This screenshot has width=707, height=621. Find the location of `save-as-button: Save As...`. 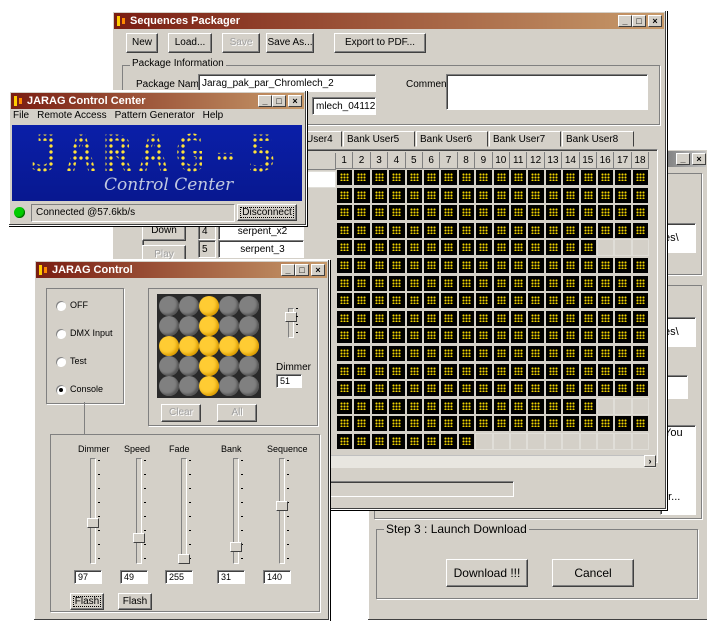

save-as-button: Save As... is located at coordinates (290, 43).